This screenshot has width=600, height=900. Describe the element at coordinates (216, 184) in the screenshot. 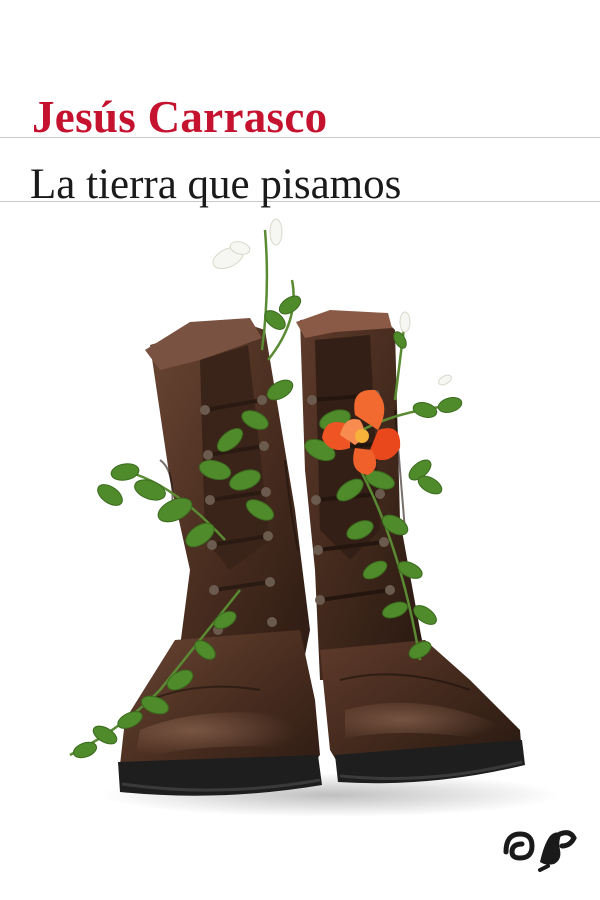

I see `book-title: La tierra que pisamos` at that location.